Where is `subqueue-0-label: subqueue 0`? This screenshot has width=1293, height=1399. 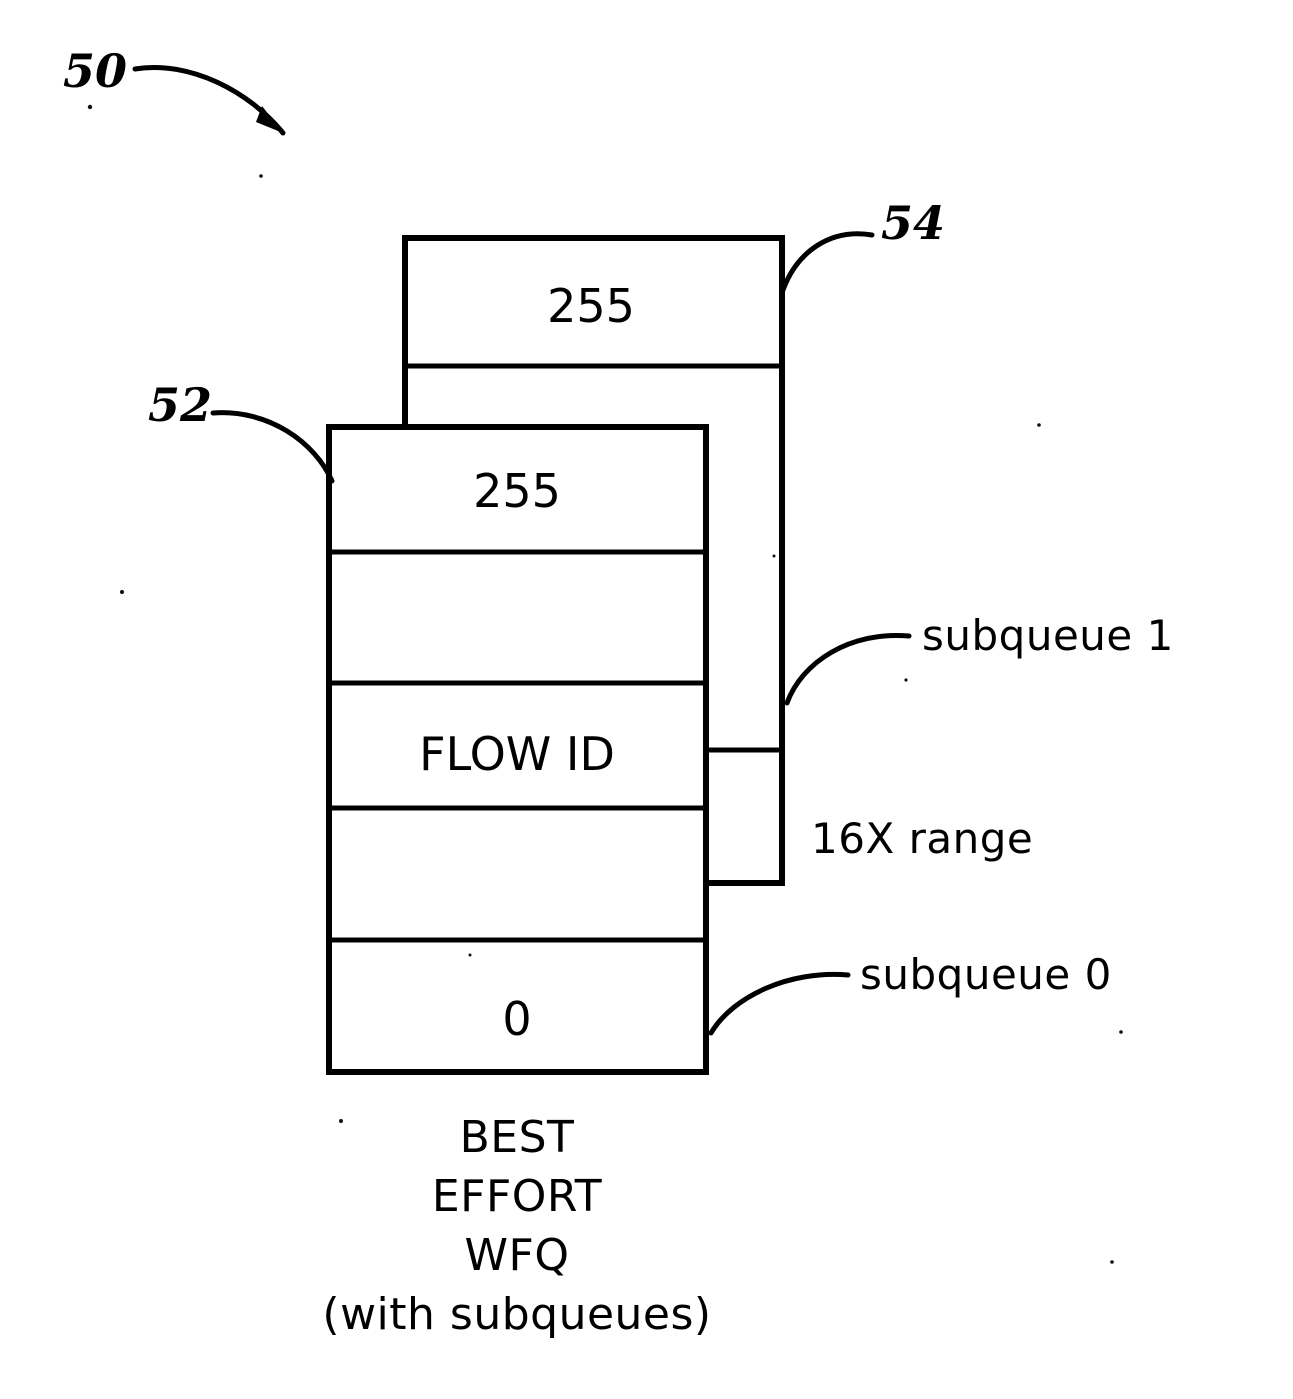 subqueue-0-label: subqueue 0 is located at coordinates (986, 974).